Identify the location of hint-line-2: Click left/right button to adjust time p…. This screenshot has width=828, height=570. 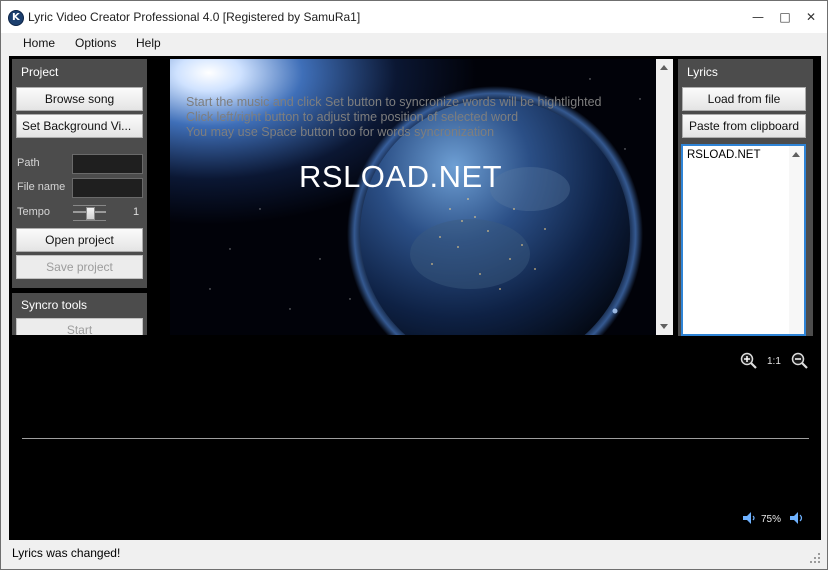
(352, 117).